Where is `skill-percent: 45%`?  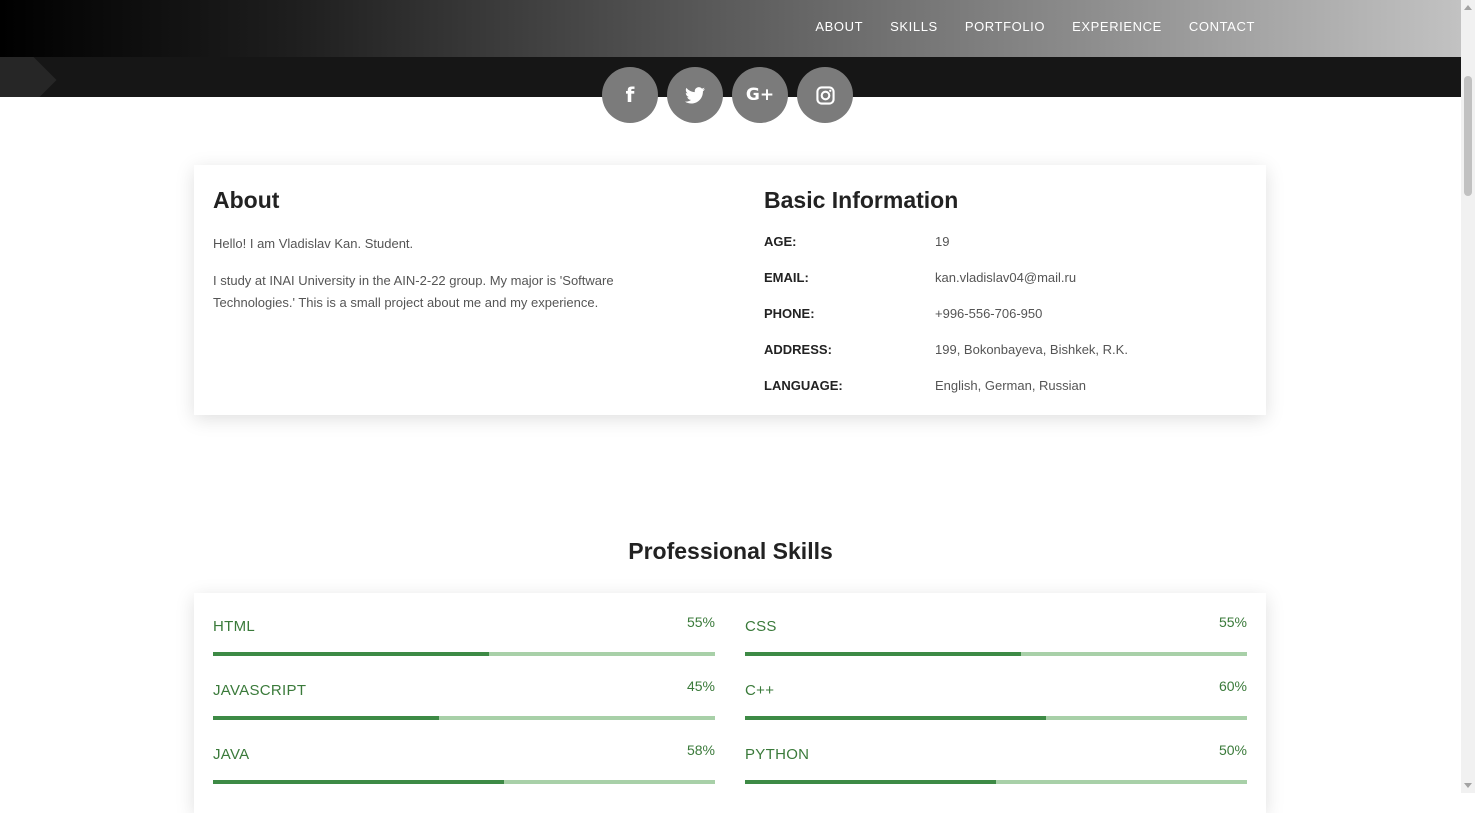 skill-percent: 45% is located at coordinates (700, 686).